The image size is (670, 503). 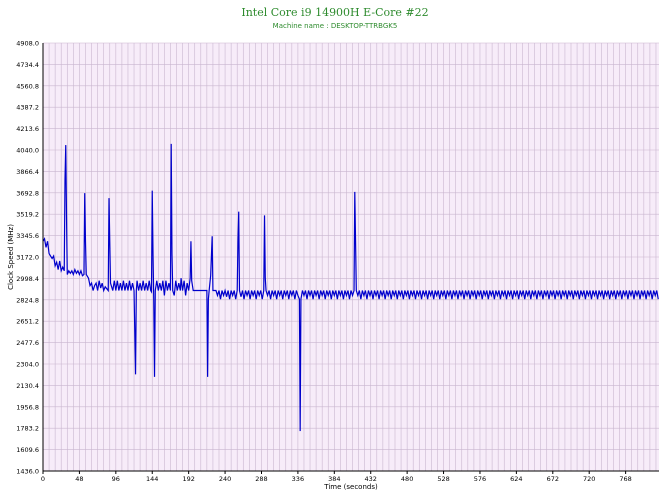 What do you see at coordinates (188, 479) in the screenshot?
I see `x-tick-label: 192` at bounding box center [188, 479].